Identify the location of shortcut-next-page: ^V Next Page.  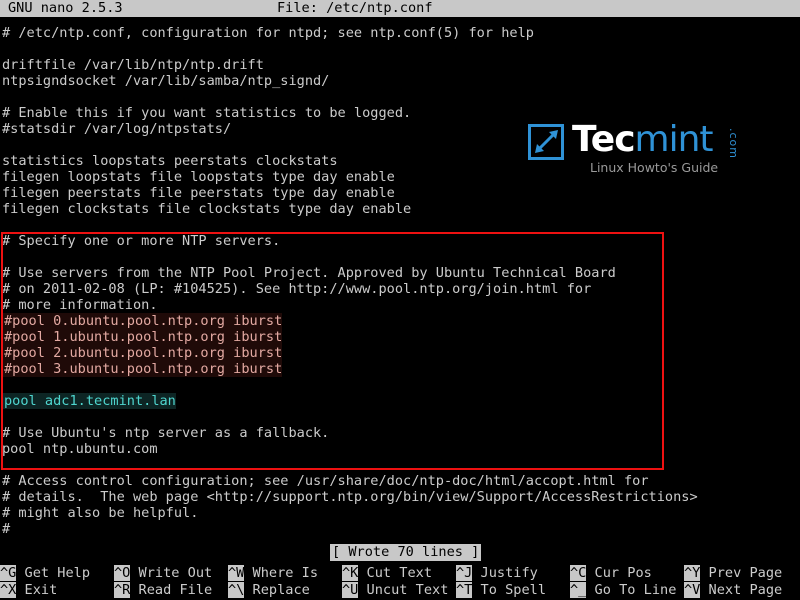
(733, 590).